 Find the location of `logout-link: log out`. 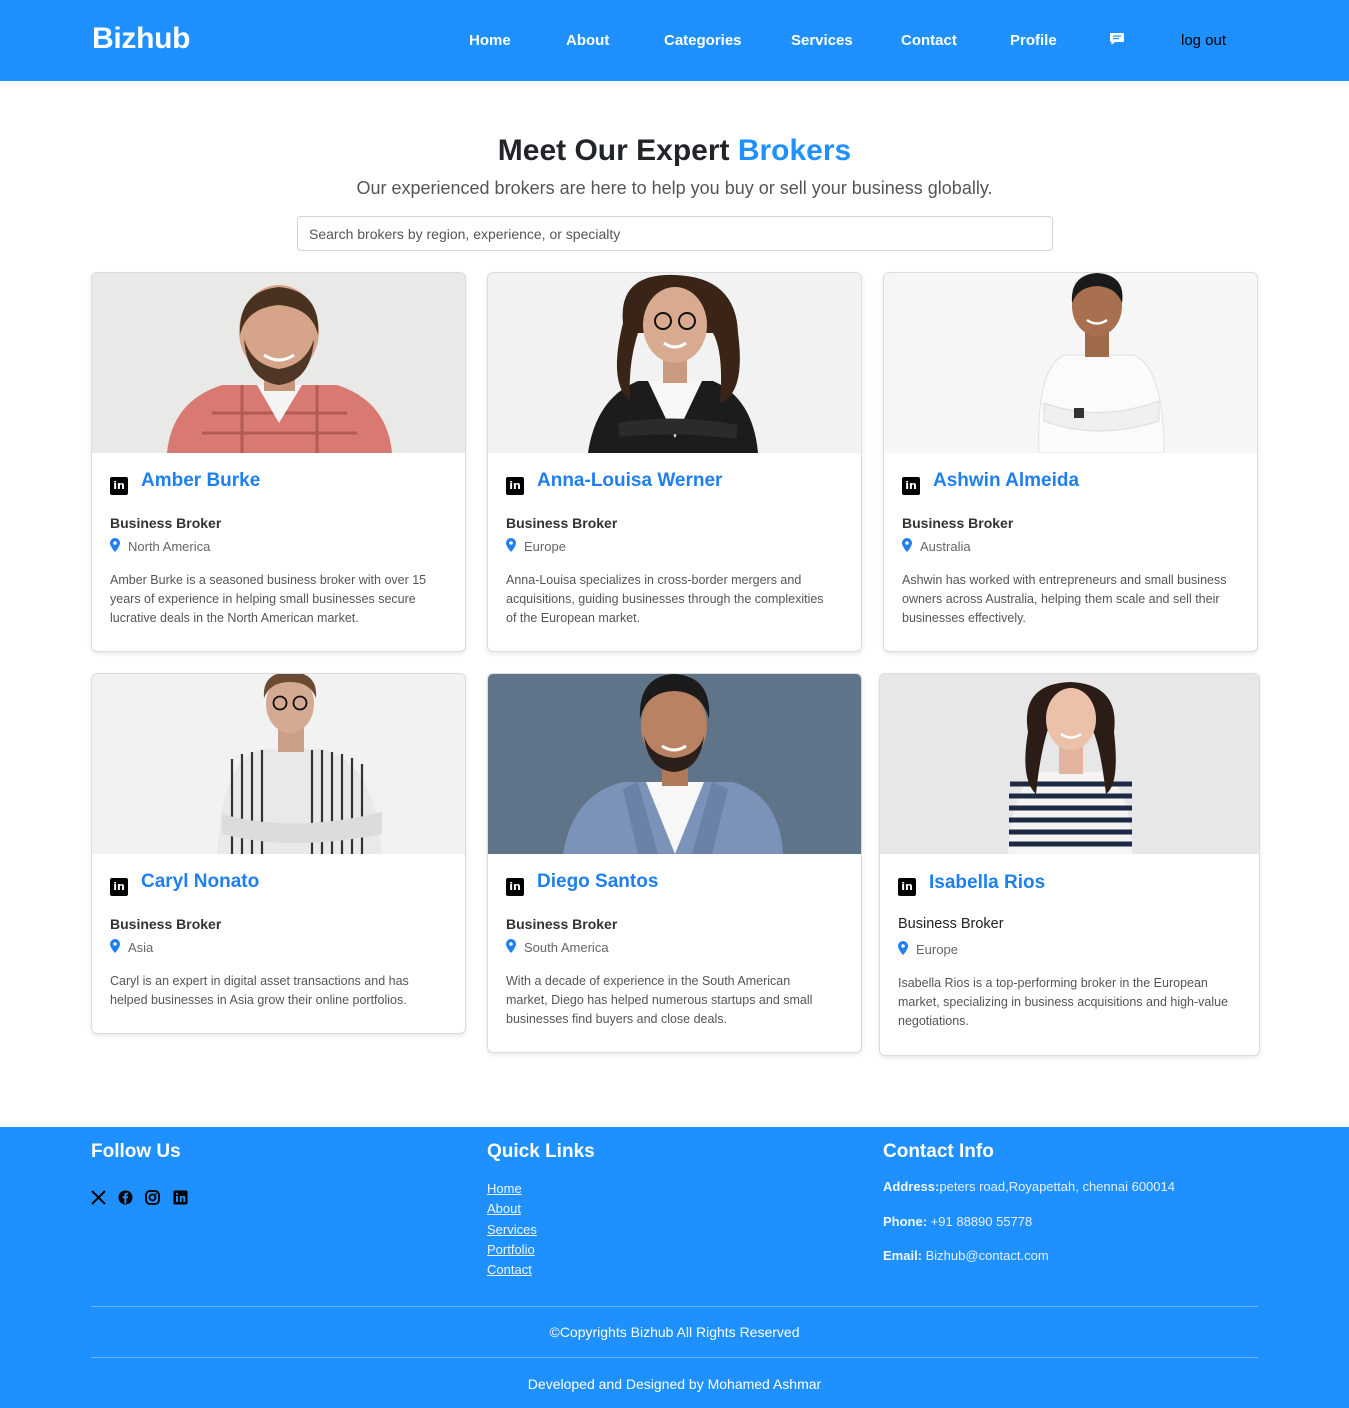

logout-link: log out is located at coordinates (1203, 40).